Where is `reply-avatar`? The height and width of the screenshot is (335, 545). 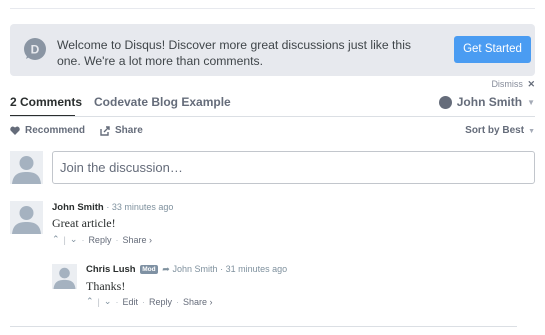 reply-avatar is located at coordinates (64, 276).